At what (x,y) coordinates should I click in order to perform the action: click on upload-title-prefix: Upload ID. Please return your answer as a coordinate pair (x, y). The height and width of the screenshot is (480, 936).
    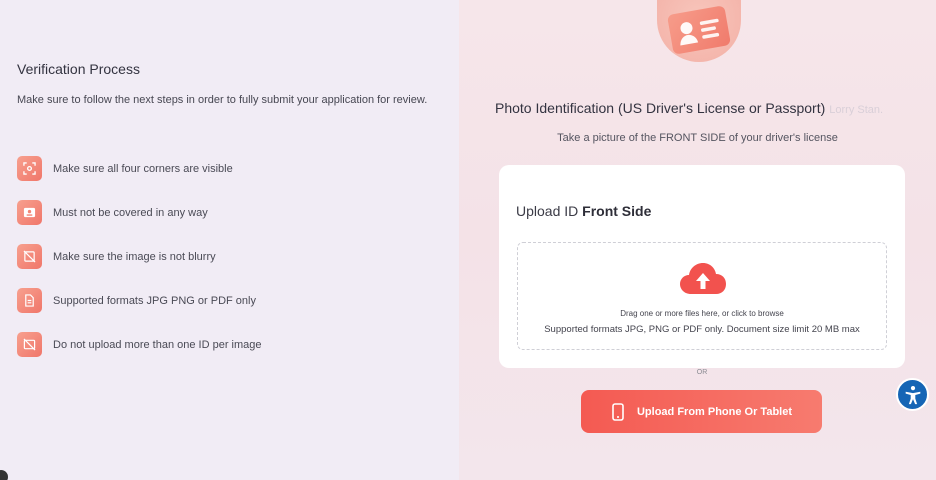
    Looking at the image, I should click on (547, 211).